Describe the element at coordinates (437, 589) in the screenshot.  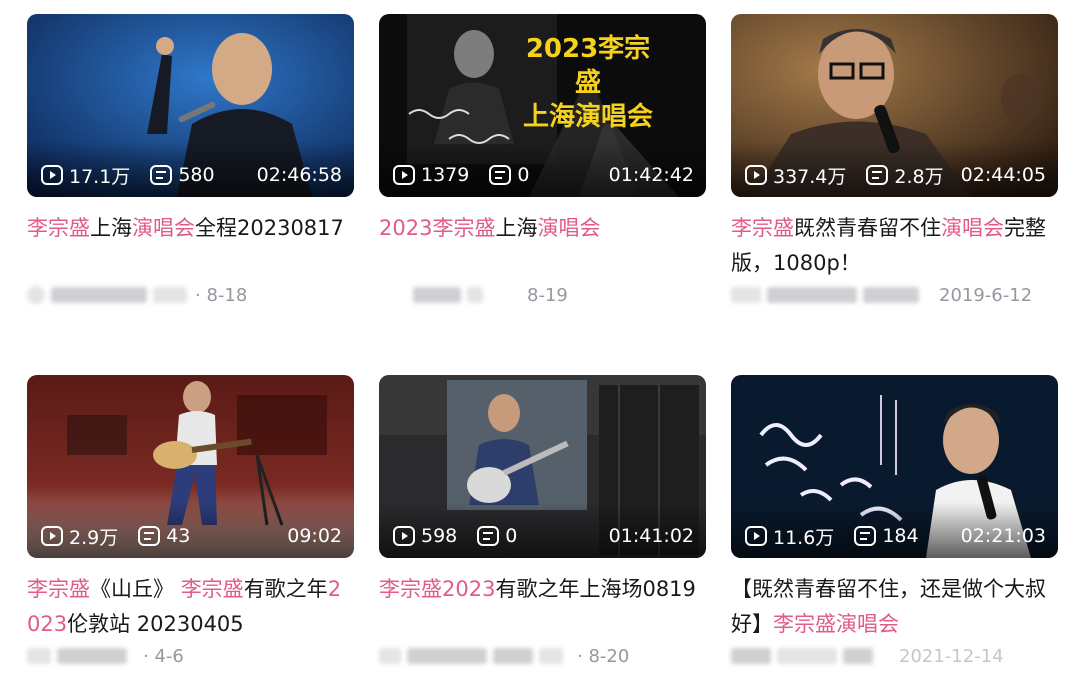
I see `title-keyword: 李宗盛2023` at that location.